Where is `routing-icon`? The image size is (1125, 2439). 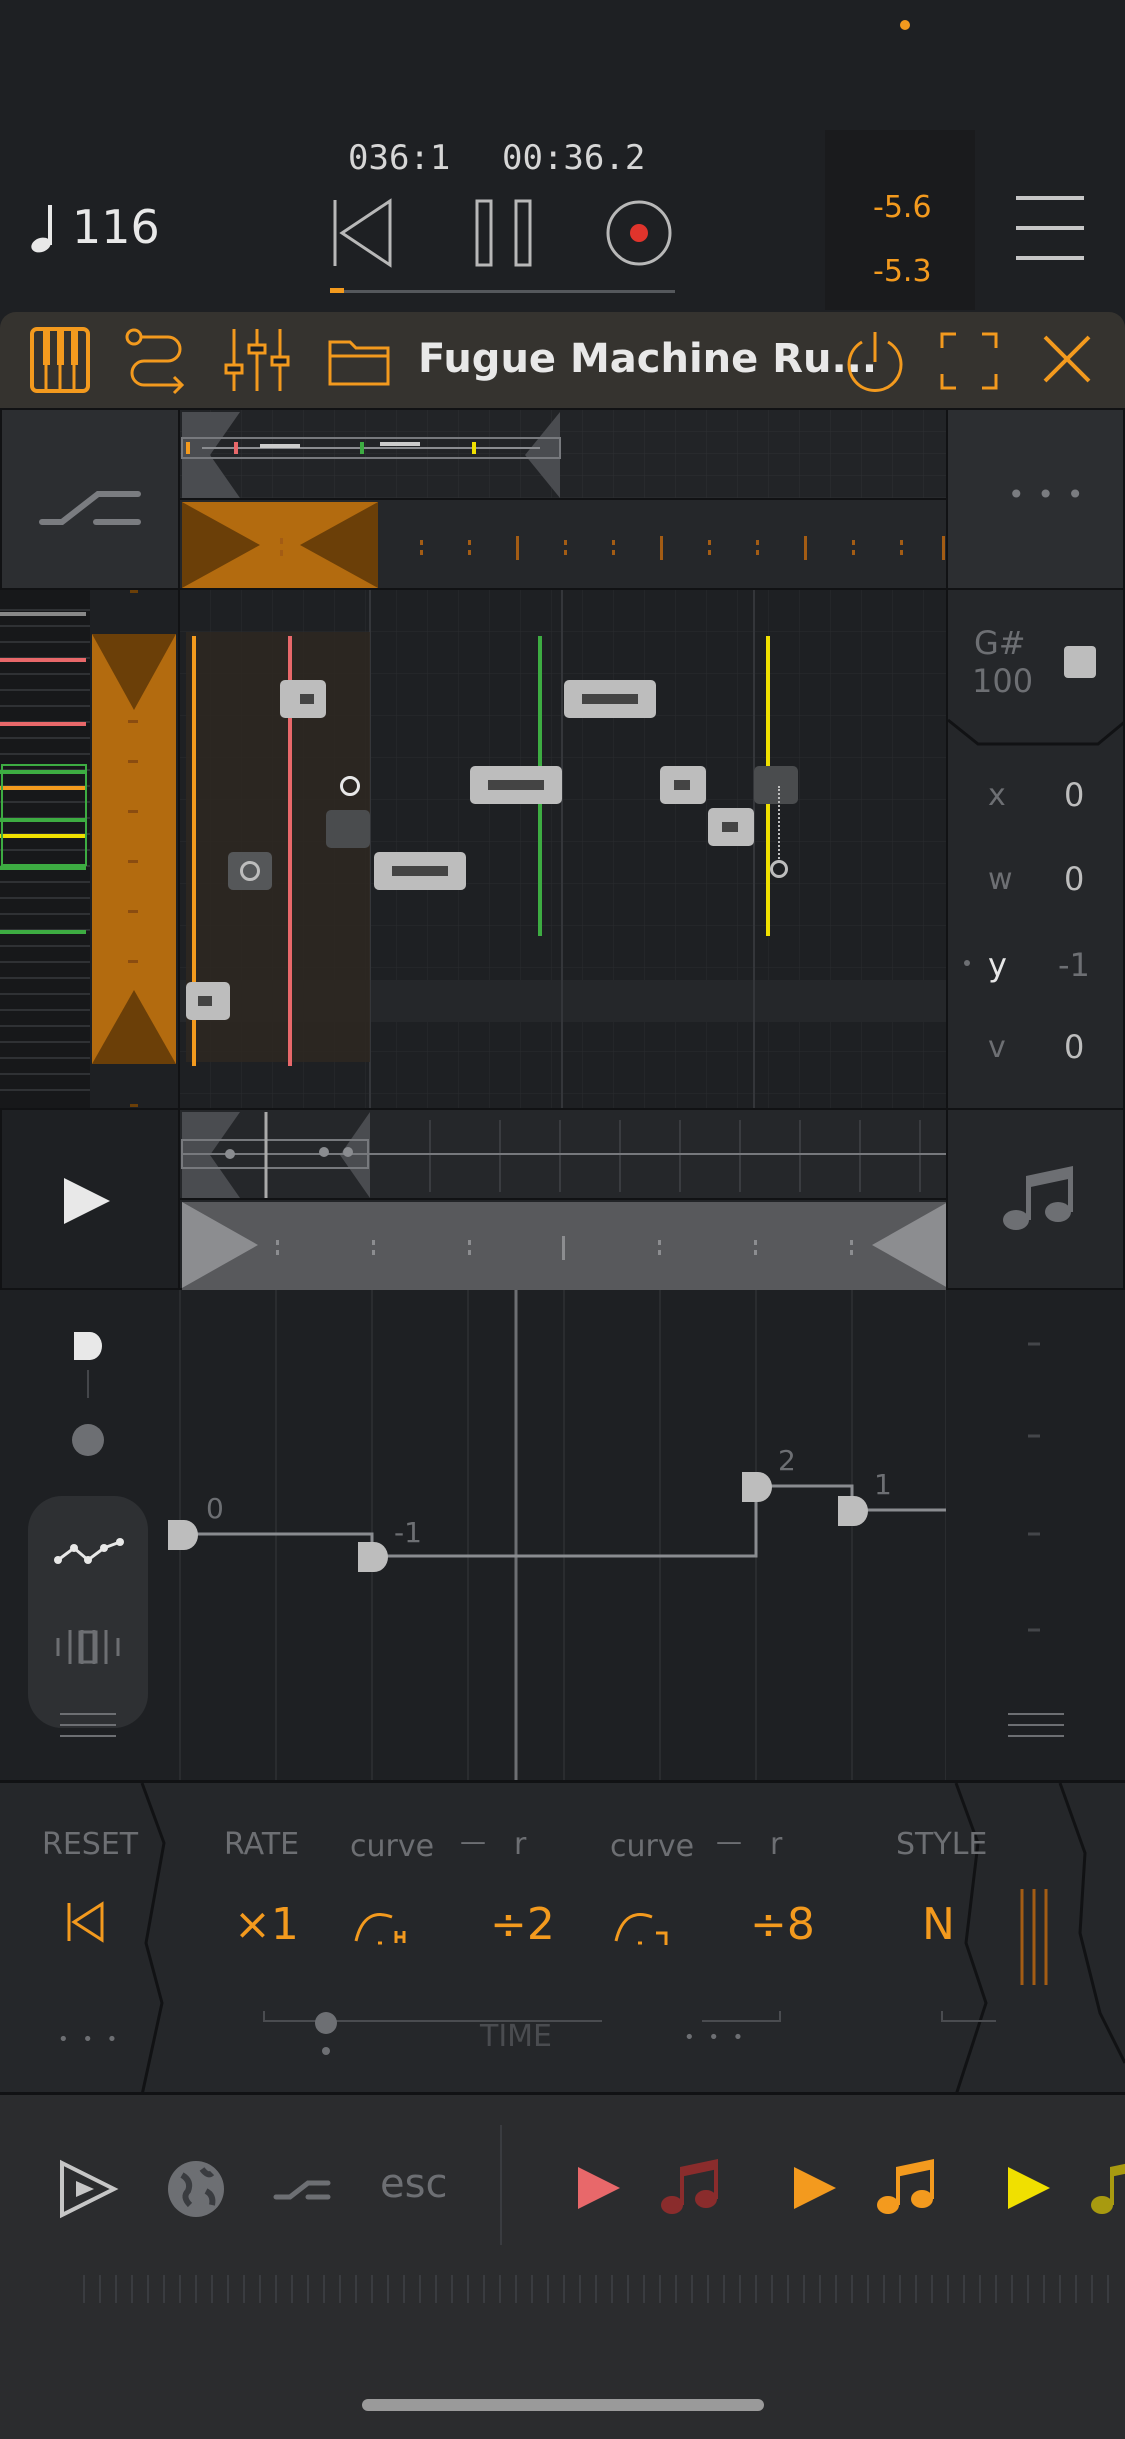
routing-icon is located at coordinates (157, 361).